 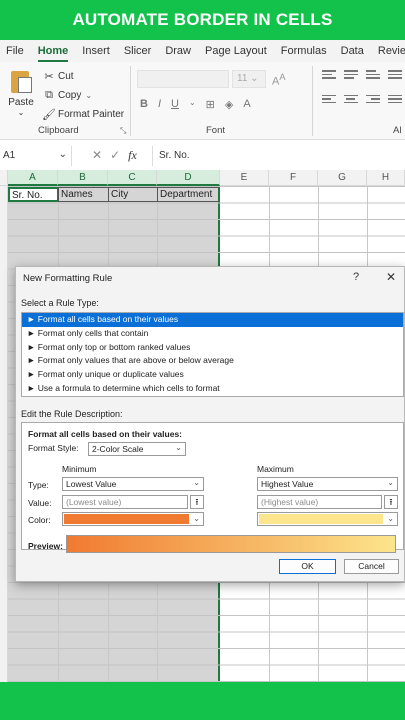 I want to click on font-name-box, so click(x=183, y=79).